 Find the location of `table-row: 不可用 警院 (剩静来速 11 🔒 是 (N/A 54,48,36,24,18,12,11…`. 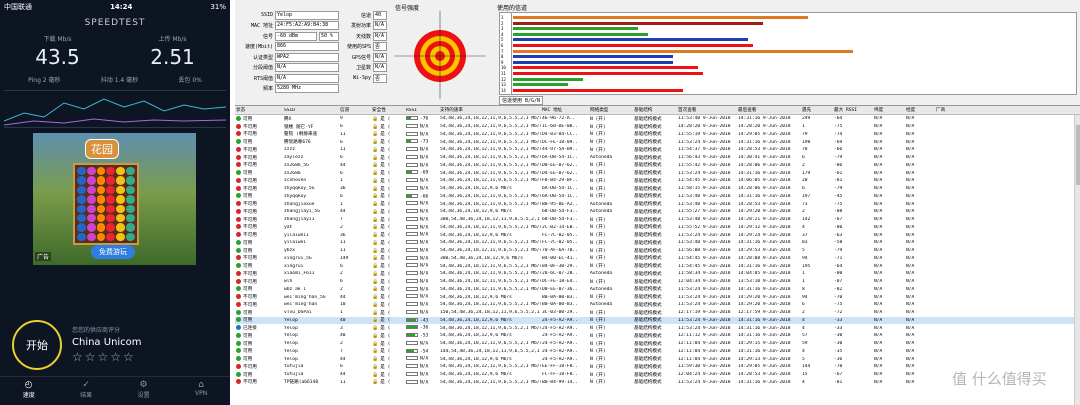

table-row: 不可用 警院 (剩静来速 11 🔒 是 (N/A 54,48,36,24,18,12,11… is located at coordinates (657, 135).